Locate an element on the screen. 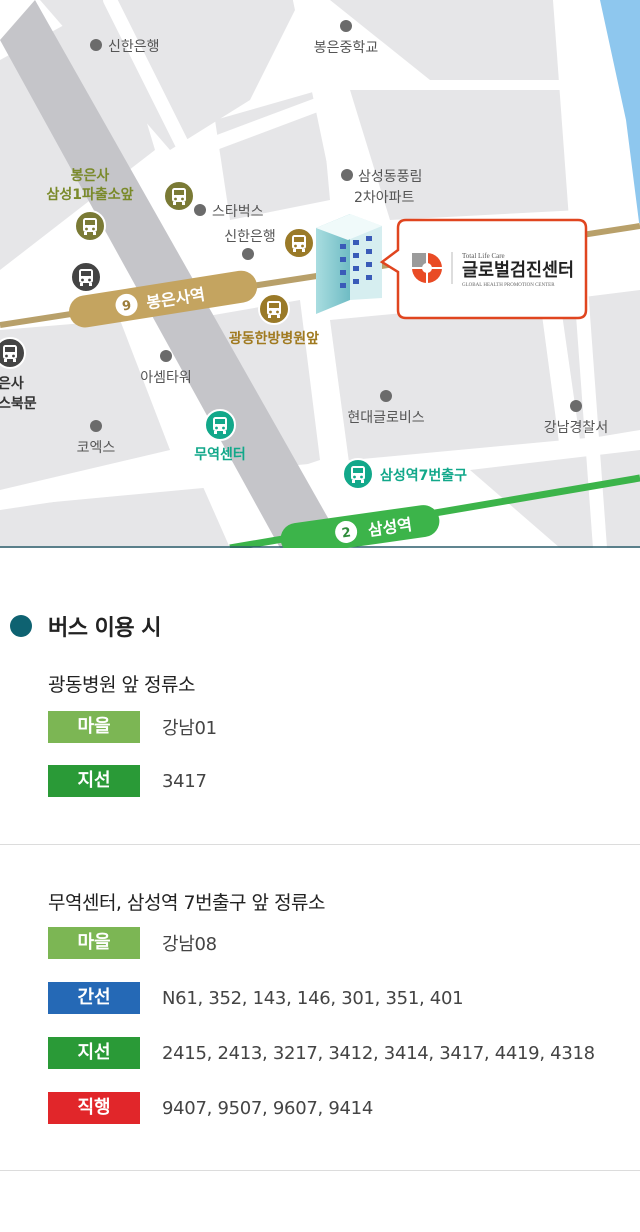 This screenshot has width=640, height=1232. route-type-badge: 간선 is located at coordinates (94, 998).